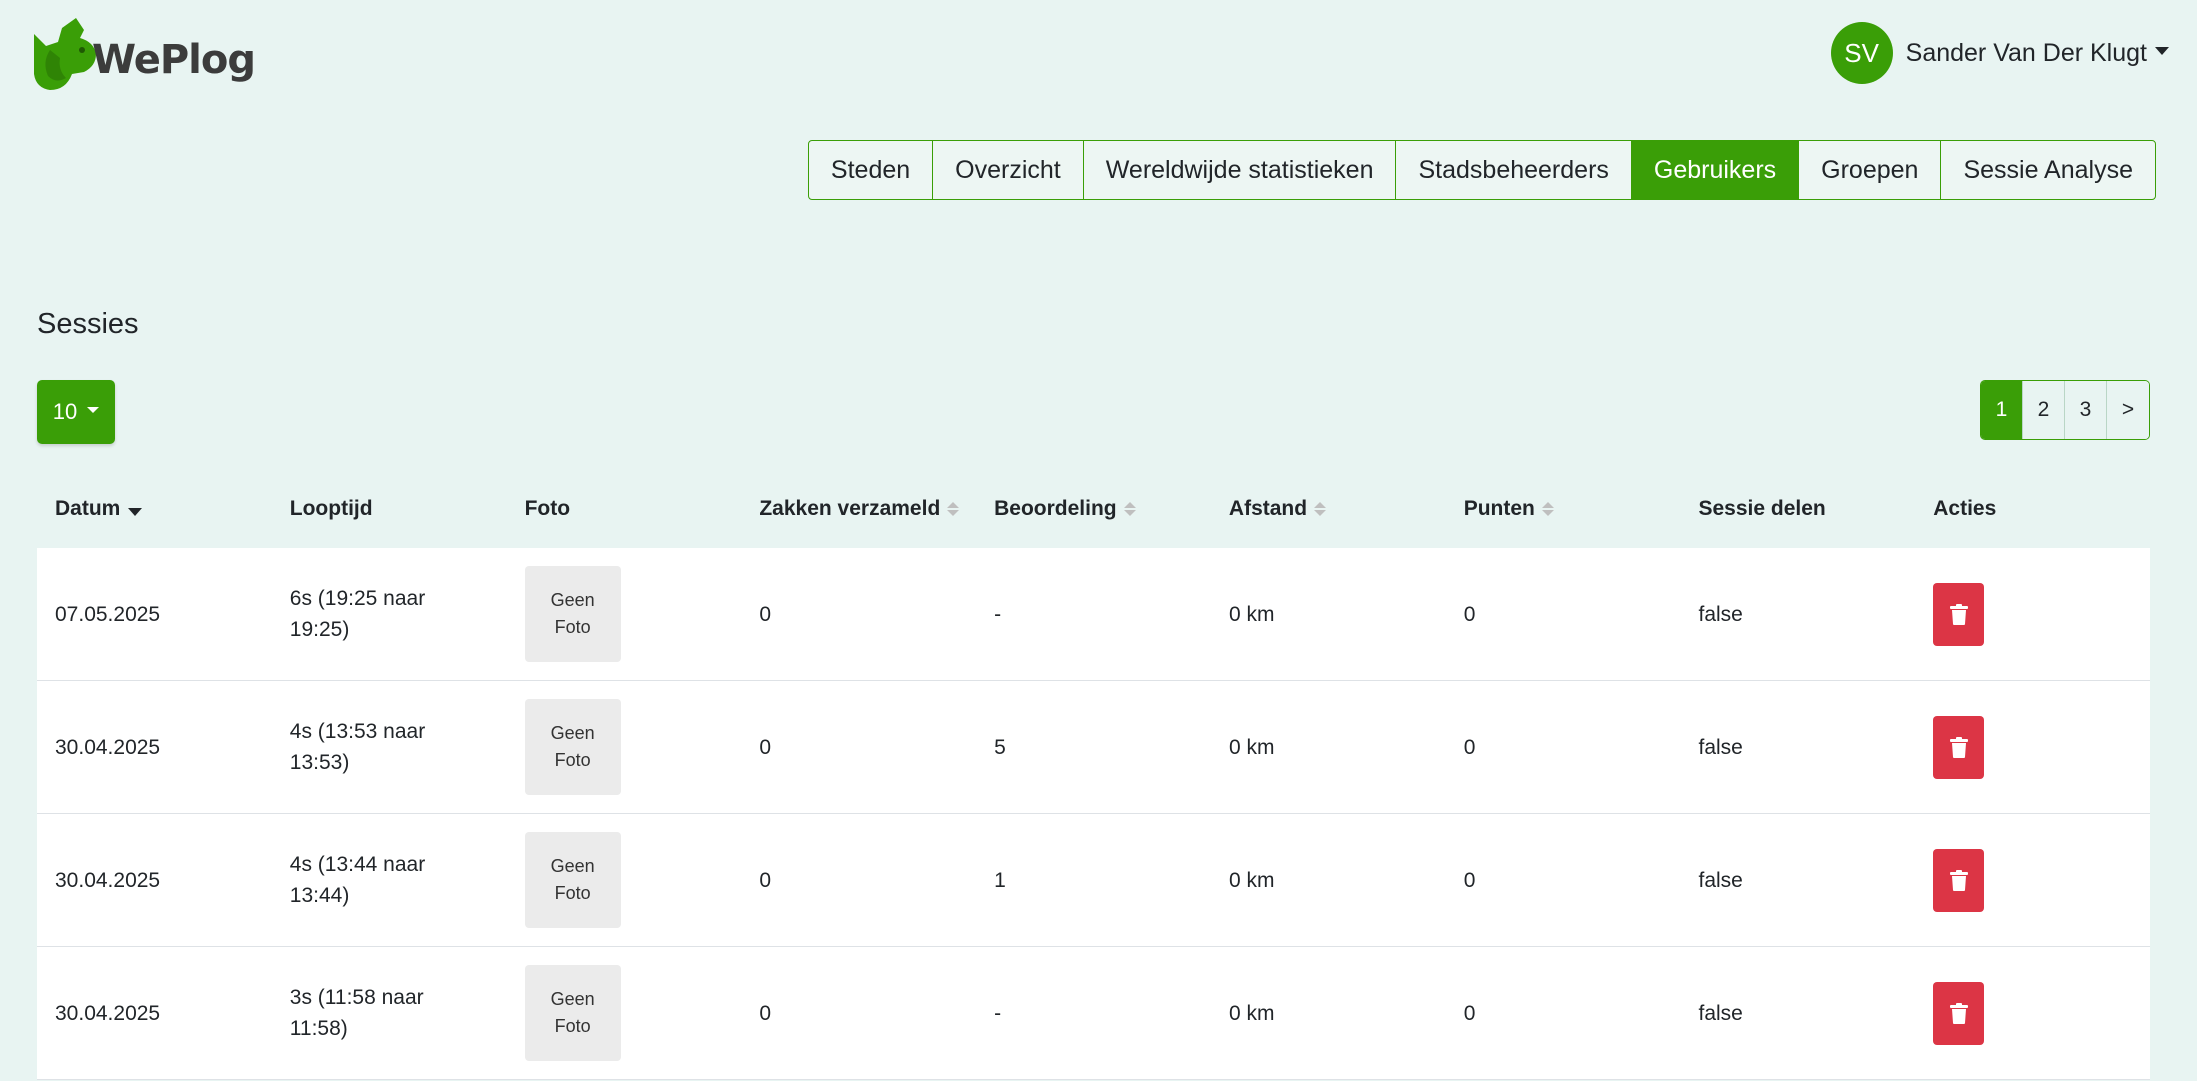 This screenshot has width=2197, height=1081. Describe the element at coordinates (871, 170) in the screenshot. I see `tab-steden: Steden` at that location.